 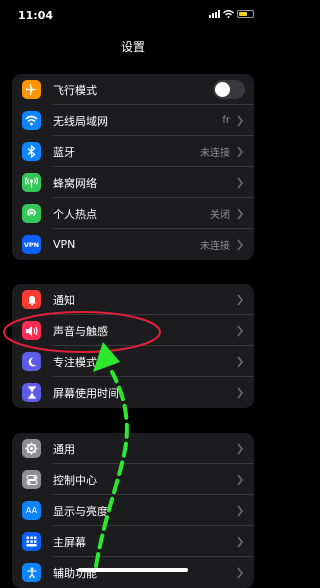 I want to click on notifications-label: 通知, so click(x=64, y=300).